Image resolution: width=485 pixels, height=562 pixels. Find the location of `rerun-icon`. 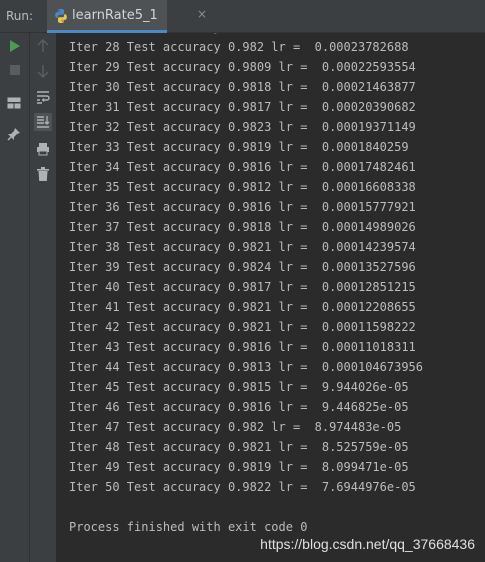

rerun-icon is located at coordinates (15, 46).